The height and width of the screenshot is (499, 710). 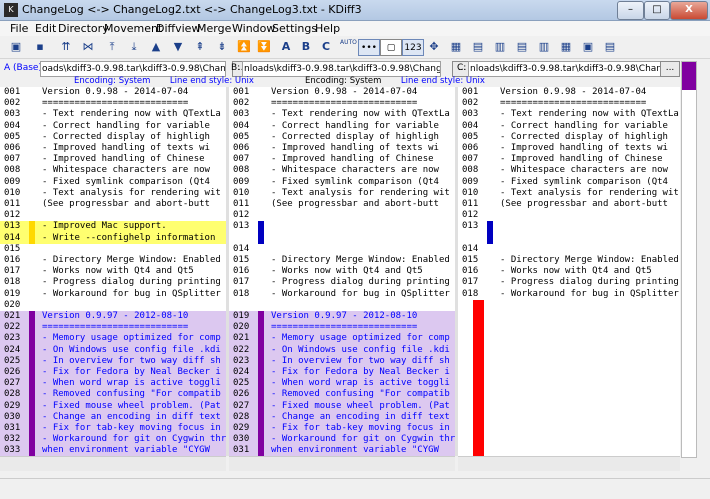 I want to click on line-number: 029, so click(x=12, y=405).